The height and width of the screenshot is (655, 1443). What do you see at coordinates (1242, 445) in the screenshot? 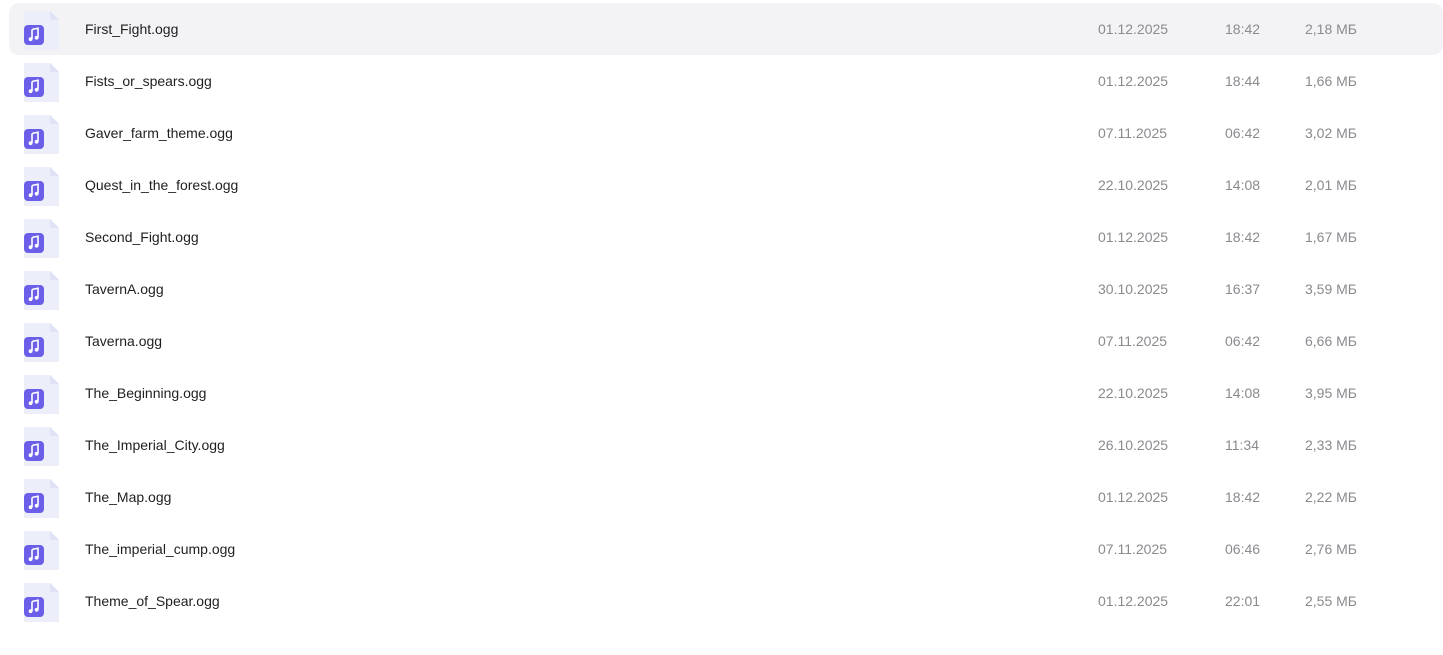
I see `file-time: 11:34` at bounding box center [1242, 445].